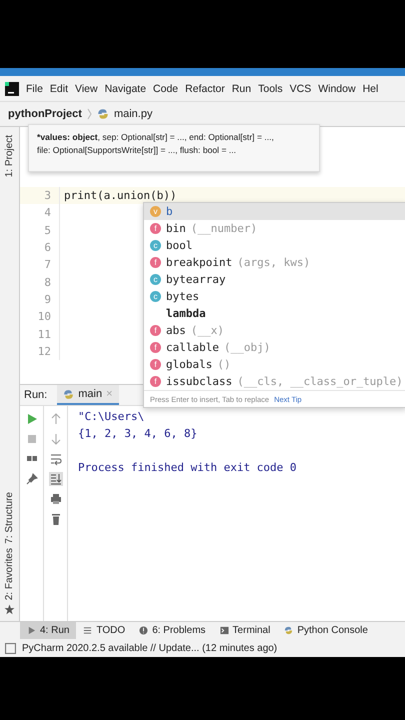 This screenshot has width=405, height=720. I want to click on app-logo-icon, so click(12, 89).